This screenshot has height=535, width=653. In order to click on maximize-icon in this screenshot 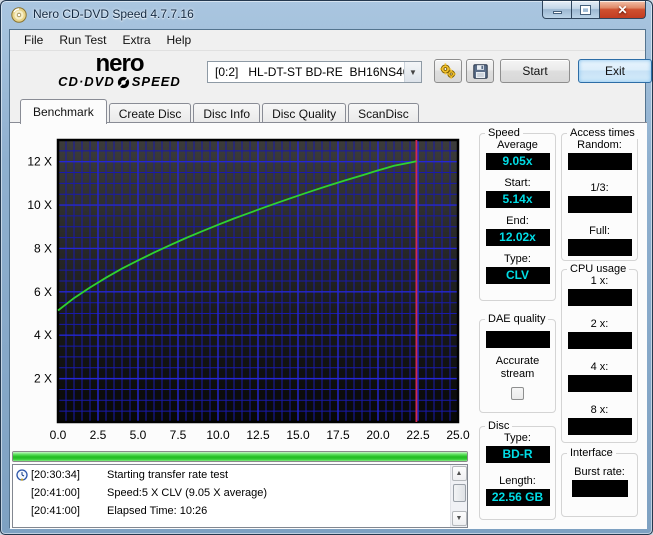, I will do `click(585, 9)`.